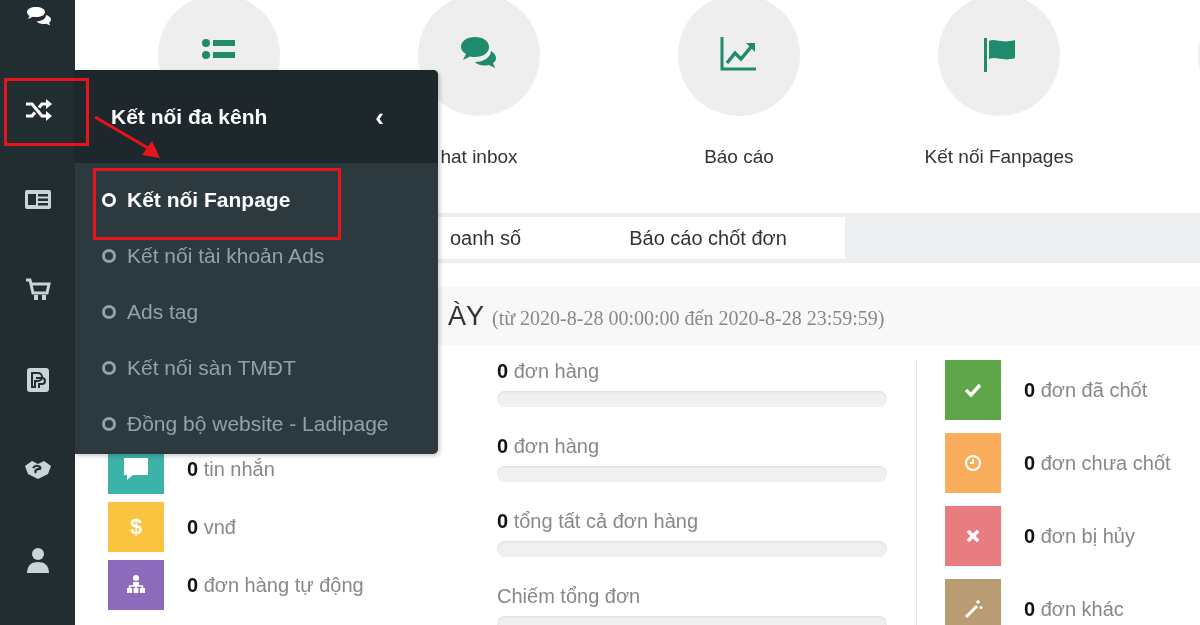 The width and height of the screenshot is (1200, 625). Describe the element at coordinates (1097, 463) in the screenshot. I see `stat-text: 0 đơn chưa chốt` at that location.